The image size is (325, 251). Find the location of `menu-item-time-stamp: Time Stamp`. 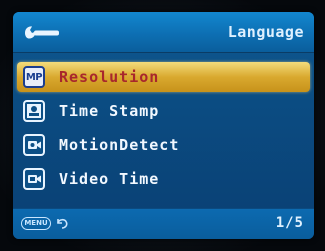

menu-item-time-stamp: Time Stamp is located at coordinates (163, 111).